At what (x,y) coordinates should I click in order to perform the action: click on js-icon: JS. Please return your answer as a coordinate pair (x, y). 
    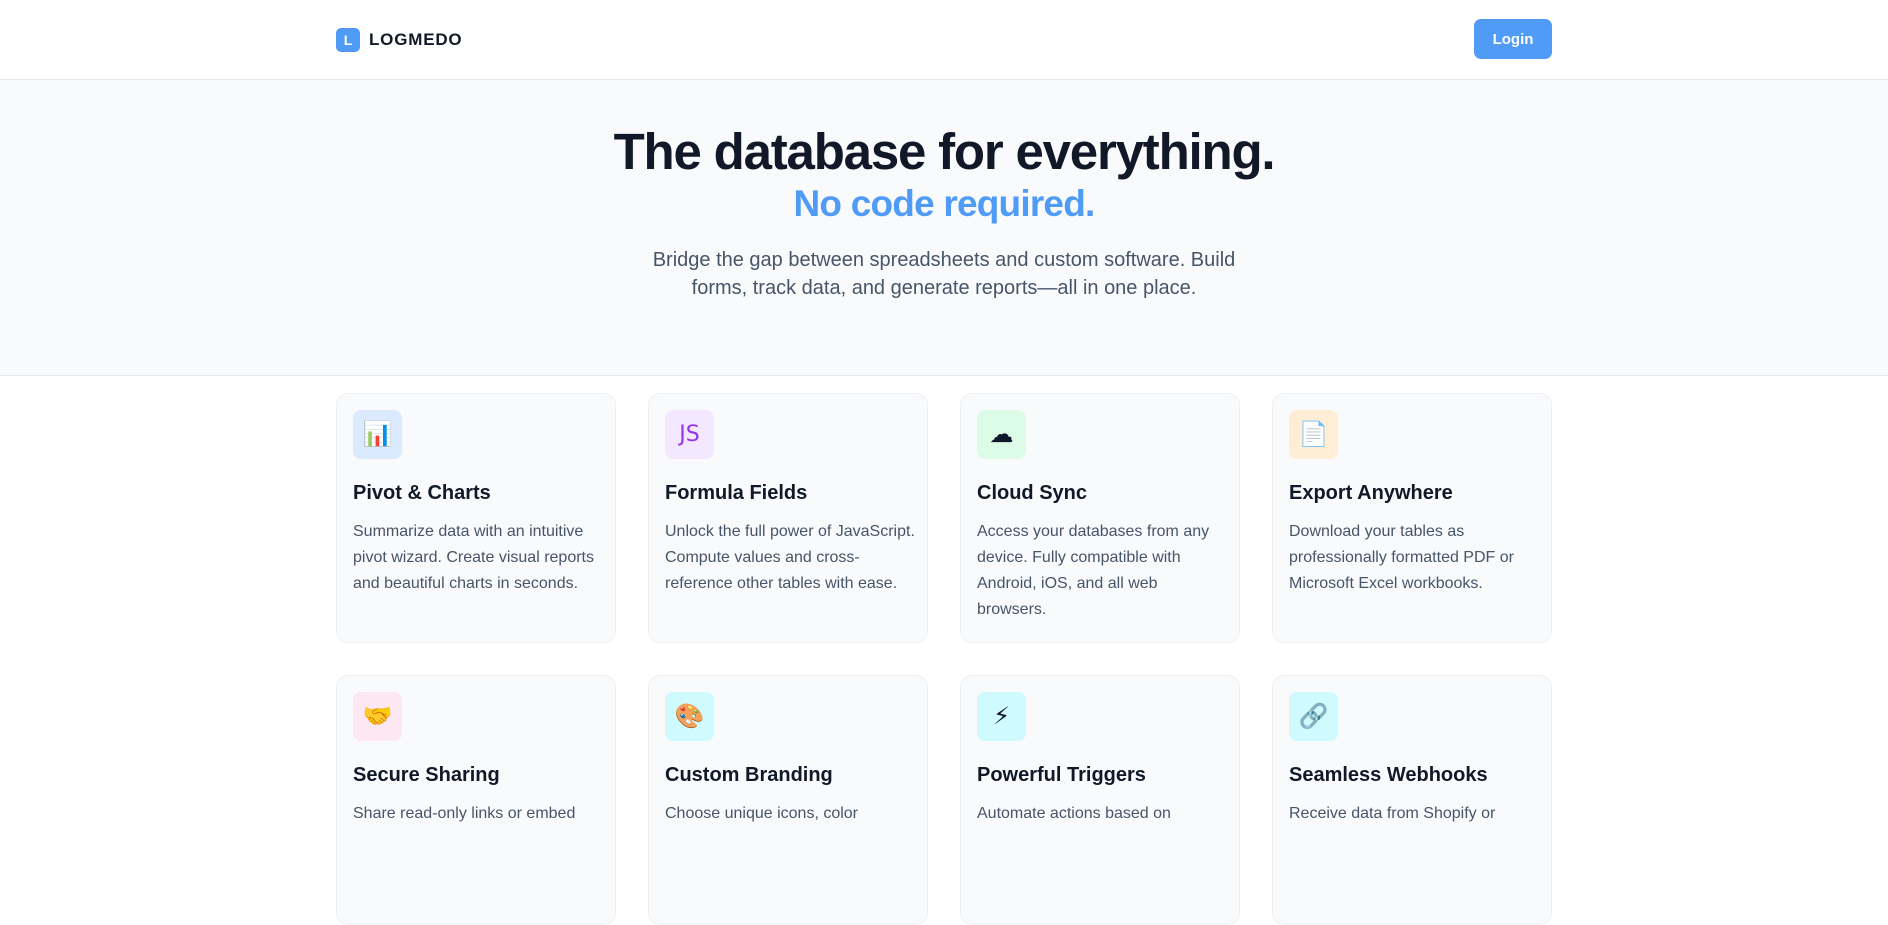
    Looking at the image, I should click on (689, 434).